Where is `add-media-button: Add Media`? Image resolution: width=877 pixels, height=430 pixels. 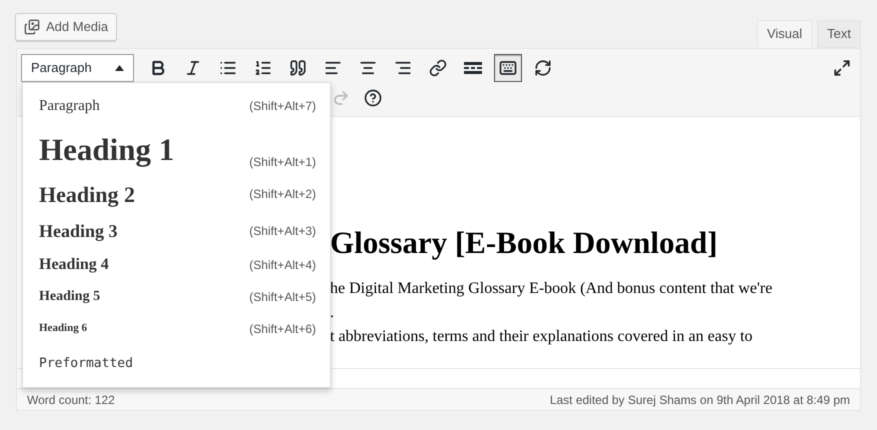 add-media-button: Add Media is located at coordinates (66, 27).